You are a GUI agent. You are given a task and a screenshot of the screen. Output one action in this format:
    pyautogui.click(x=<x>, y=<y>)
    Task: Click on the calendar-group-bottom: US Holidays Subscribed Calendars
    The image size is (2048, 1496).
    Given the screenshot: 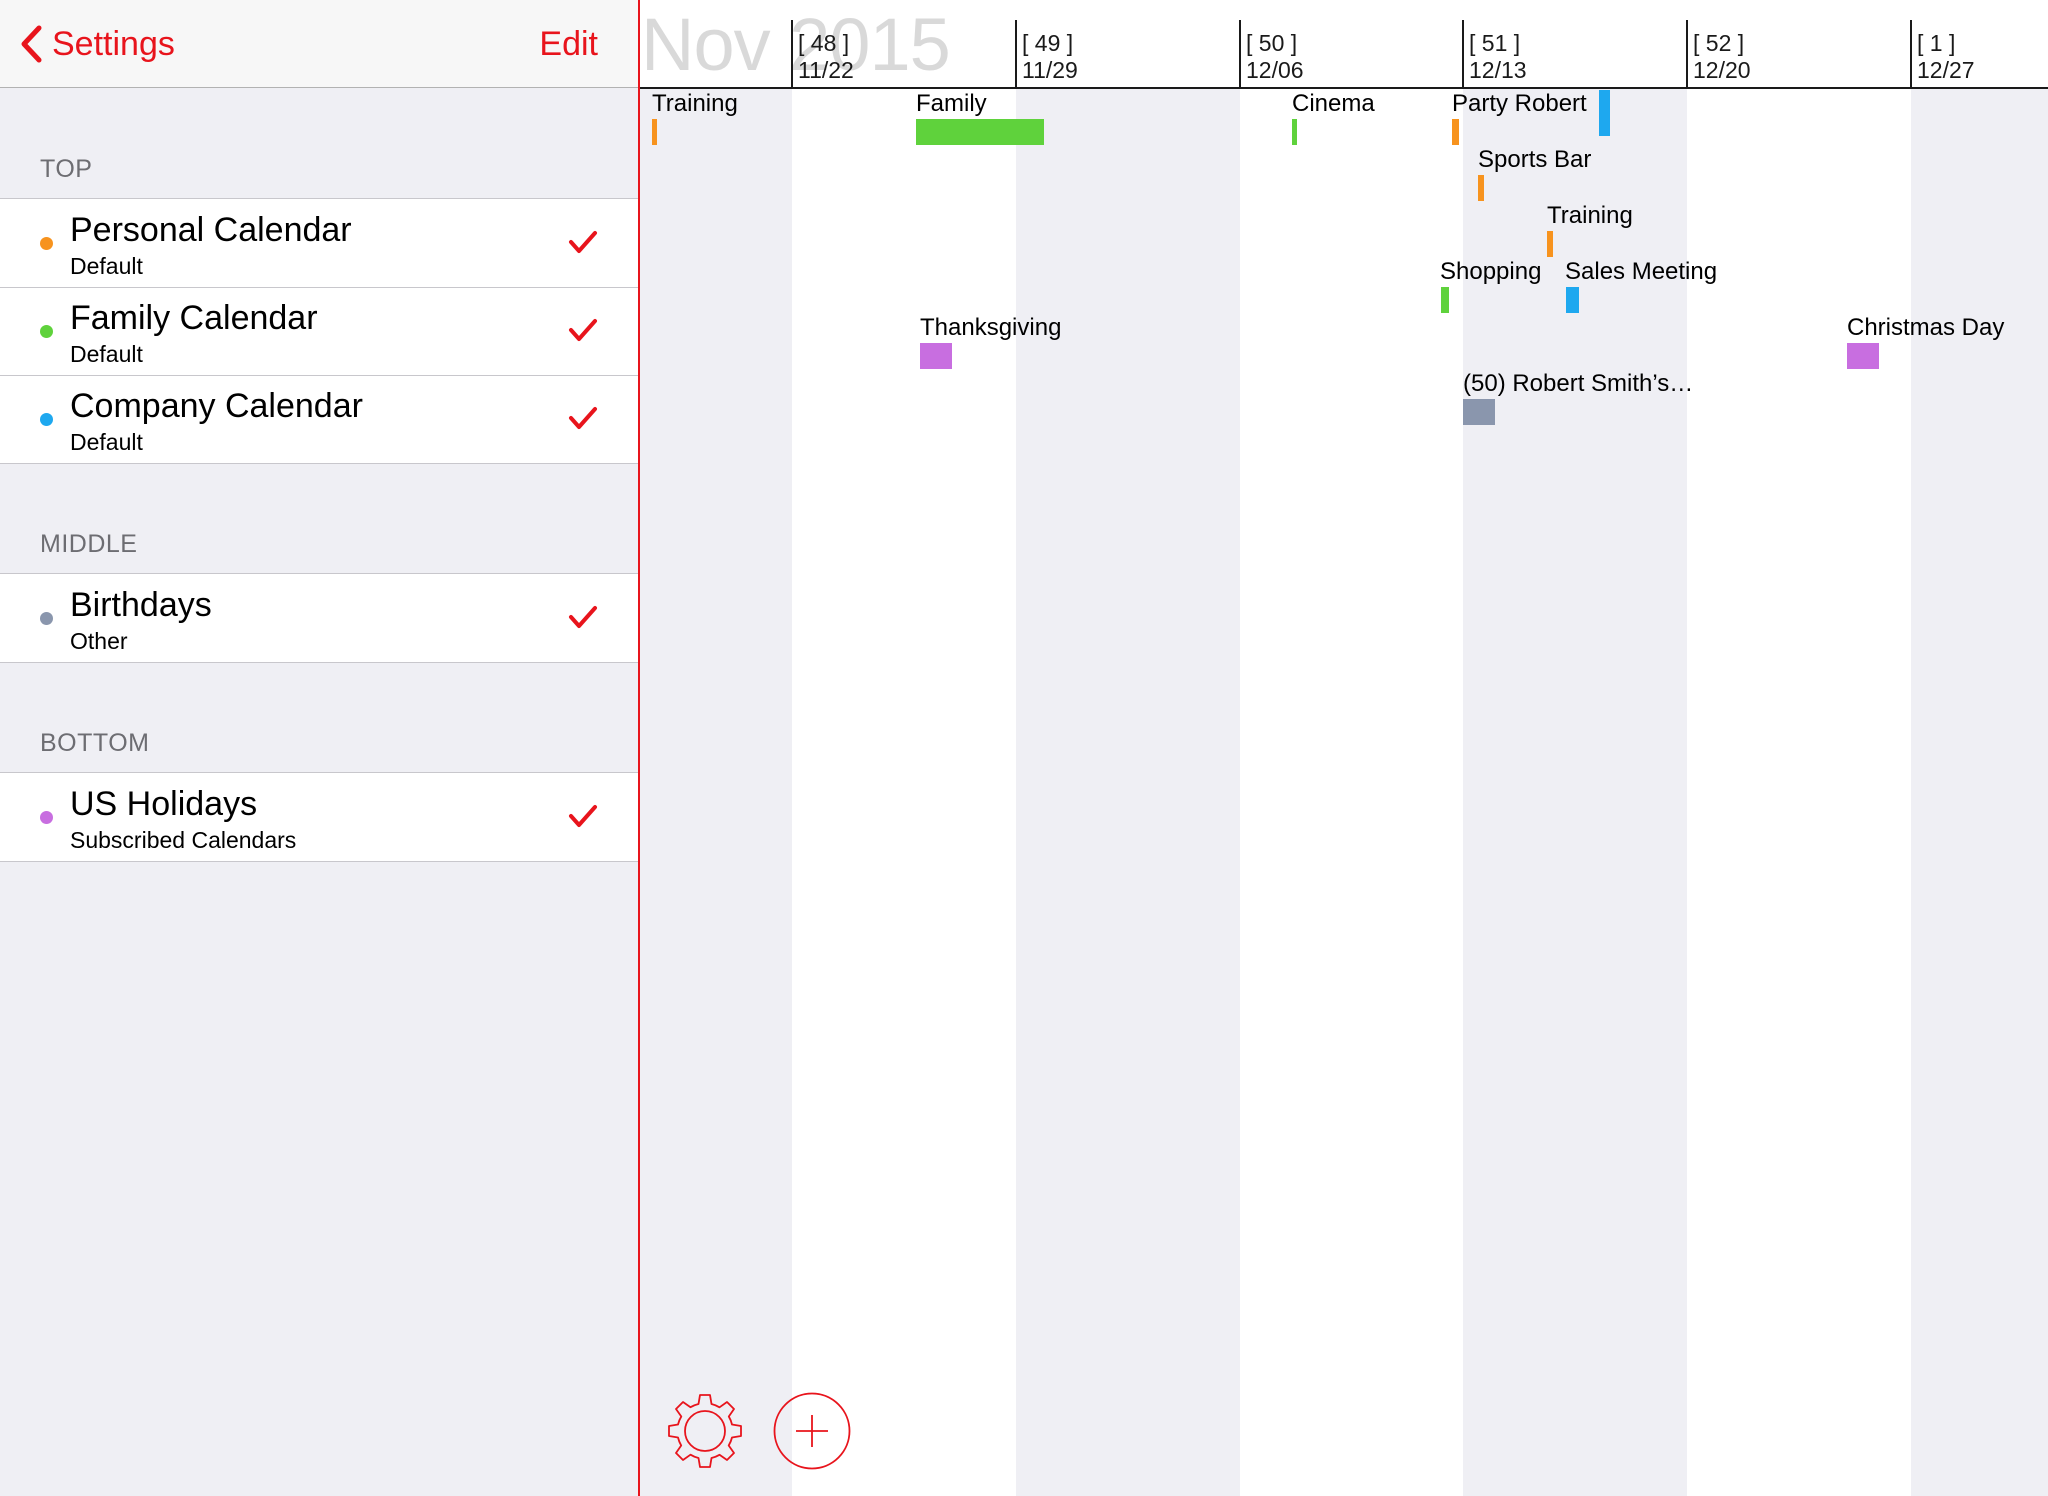 What is the action you would take?
    pyautogui.click(x=319, y=817)
    